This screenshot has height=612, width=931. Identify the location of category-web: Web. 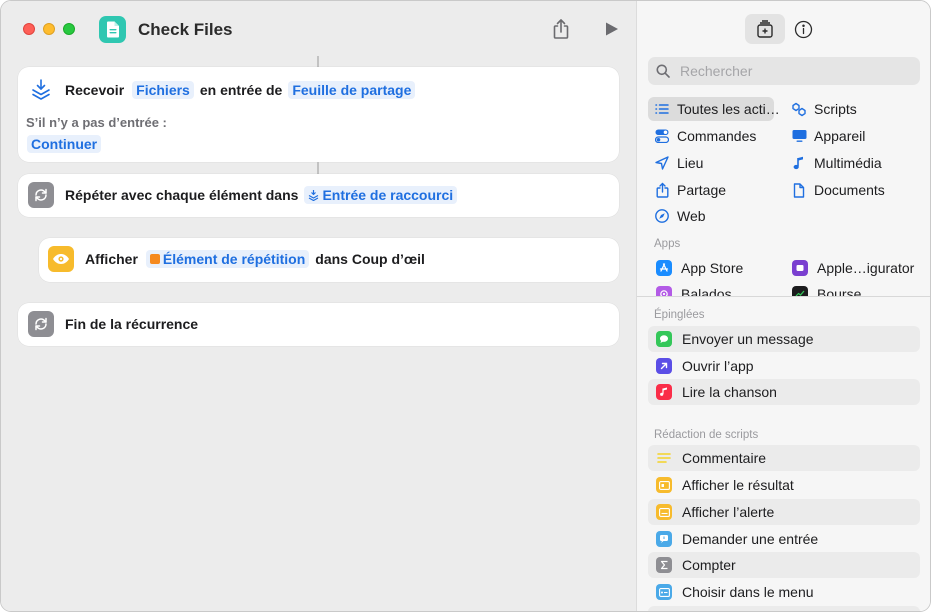
(711, 216).